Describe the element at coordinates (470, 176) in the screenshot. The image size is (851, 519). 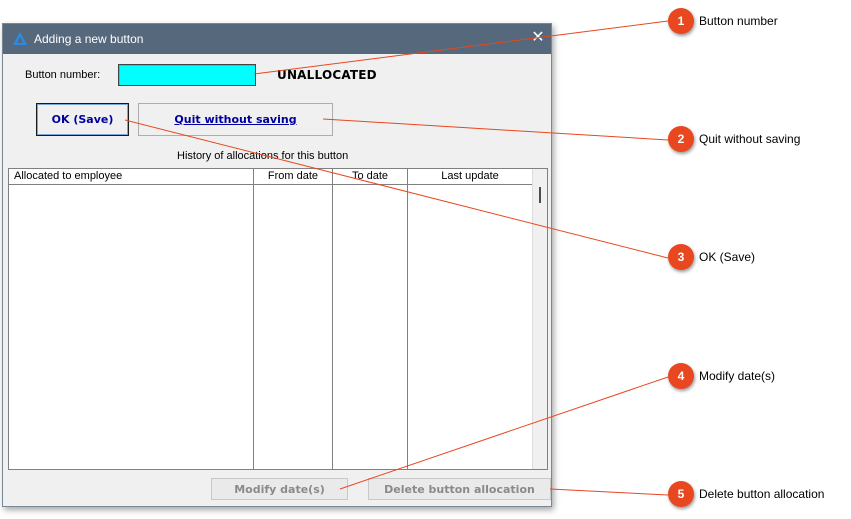
I see `column-header-last-update: Last update` at that location.